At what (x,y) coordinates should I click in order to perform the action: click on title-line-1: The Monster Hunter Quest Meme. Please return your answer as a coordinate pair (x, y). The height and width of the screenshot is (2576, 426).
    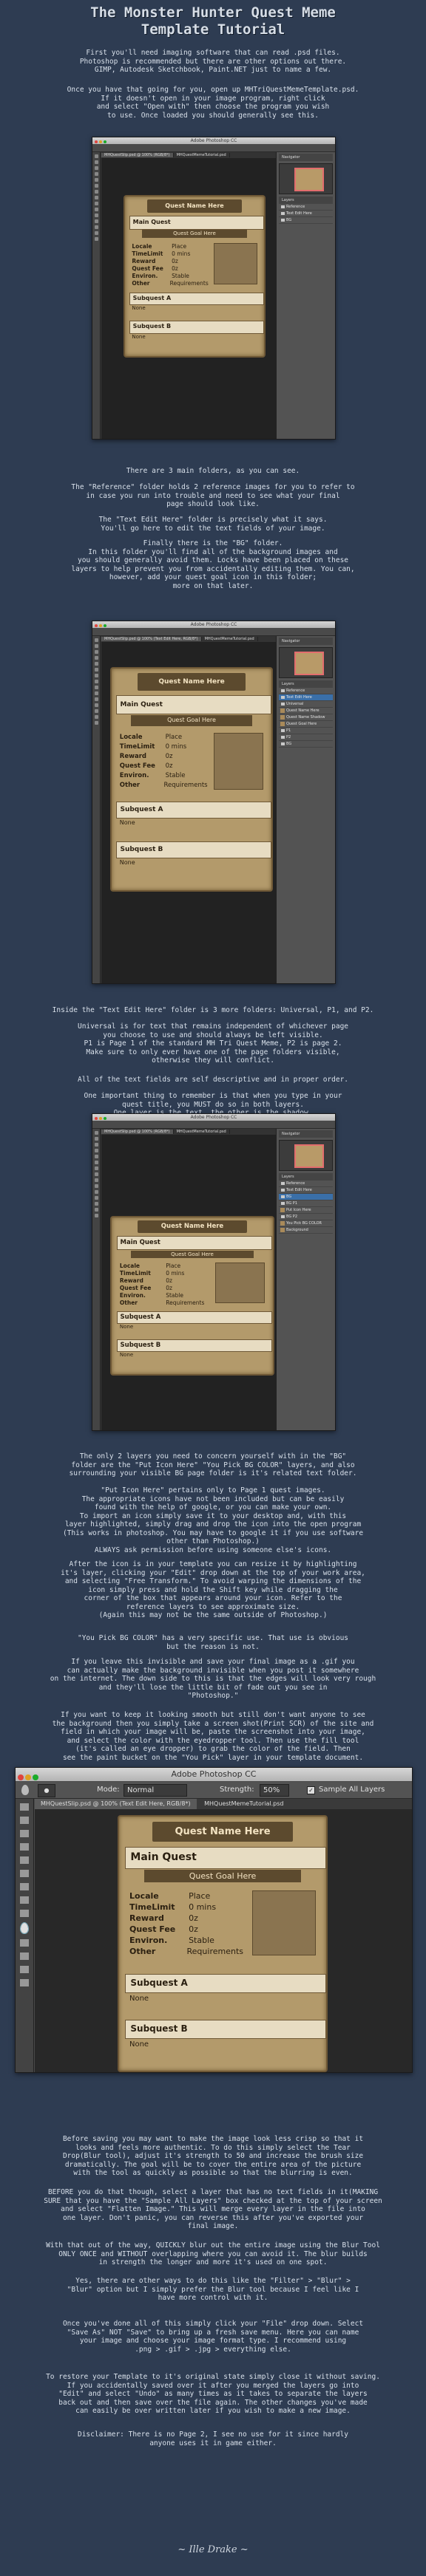
    Looking at the image, I should click on (213, 13).